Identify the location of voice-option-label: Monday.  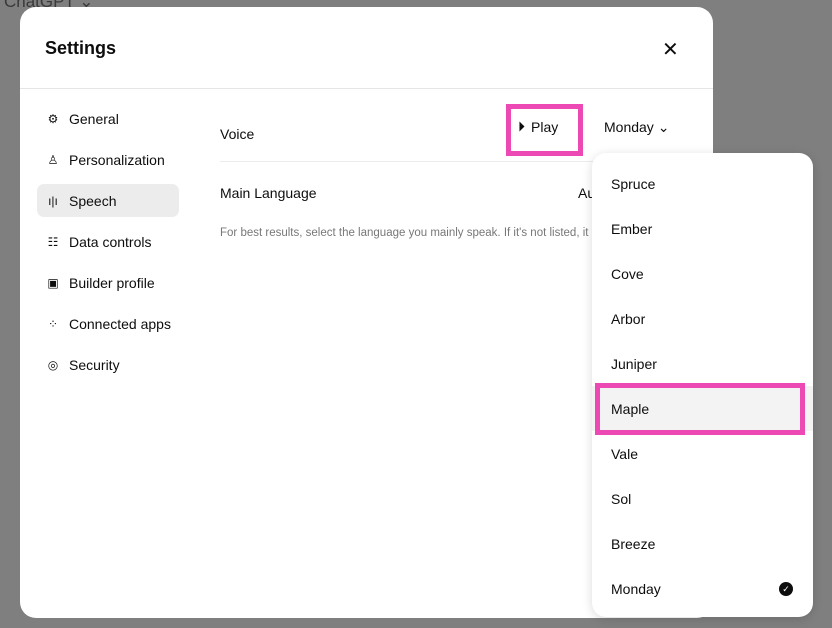
(636, 588).